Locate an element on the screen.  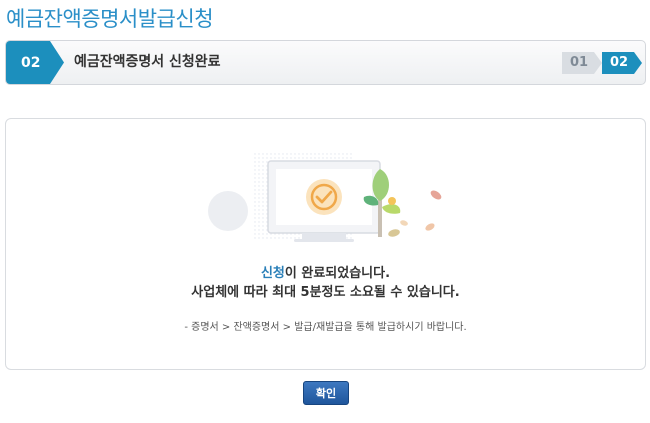
current-step-number: 02 is located at coordinates (35, 62).